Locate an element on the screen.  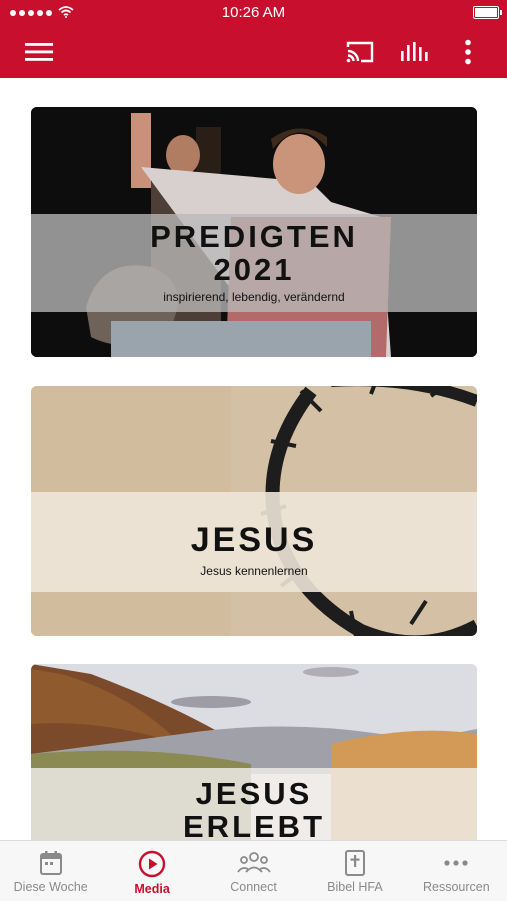
tab-label: Media is located at coordinates (152, 889).